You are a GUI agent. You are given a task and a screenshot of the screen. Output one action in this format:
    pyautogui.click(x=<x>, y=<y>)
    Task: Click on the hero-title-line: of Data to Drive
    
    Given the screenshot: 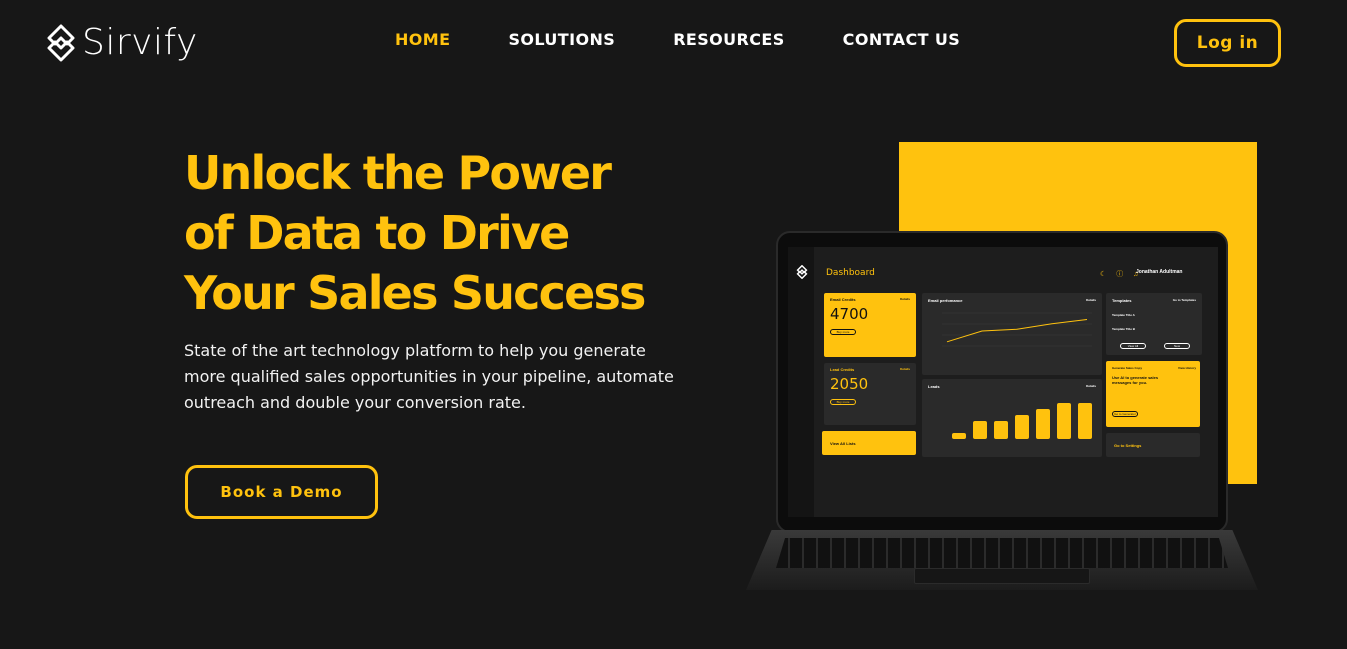 What is the action you would take?
    pyautogui.click(x=377, y=233)
    